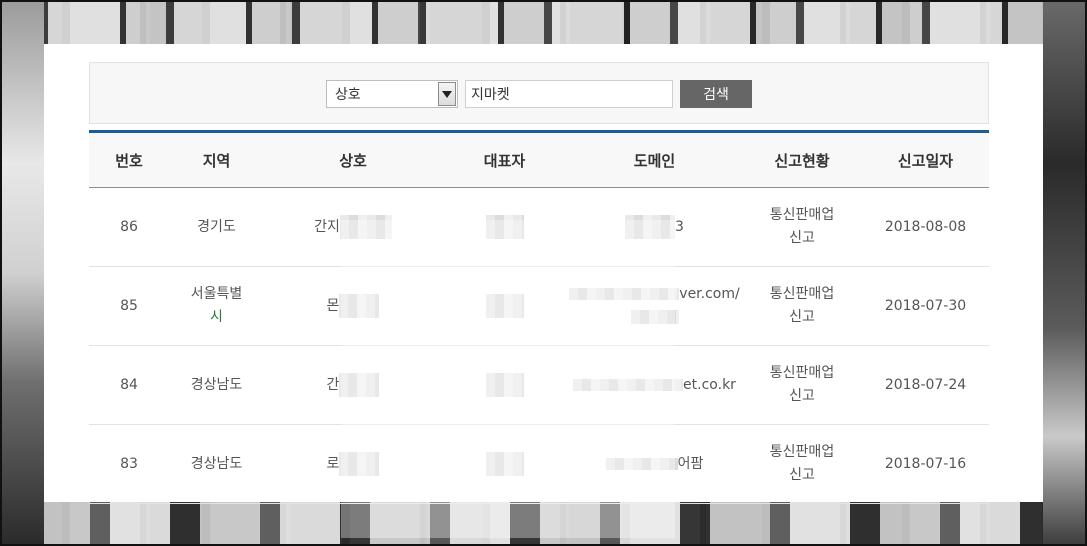 This screenshot has height=546, width=1087. What do you see at coordinates (129, 226) in the screenshot?
I see `row-number: 86` at bounding box center [129, 226].